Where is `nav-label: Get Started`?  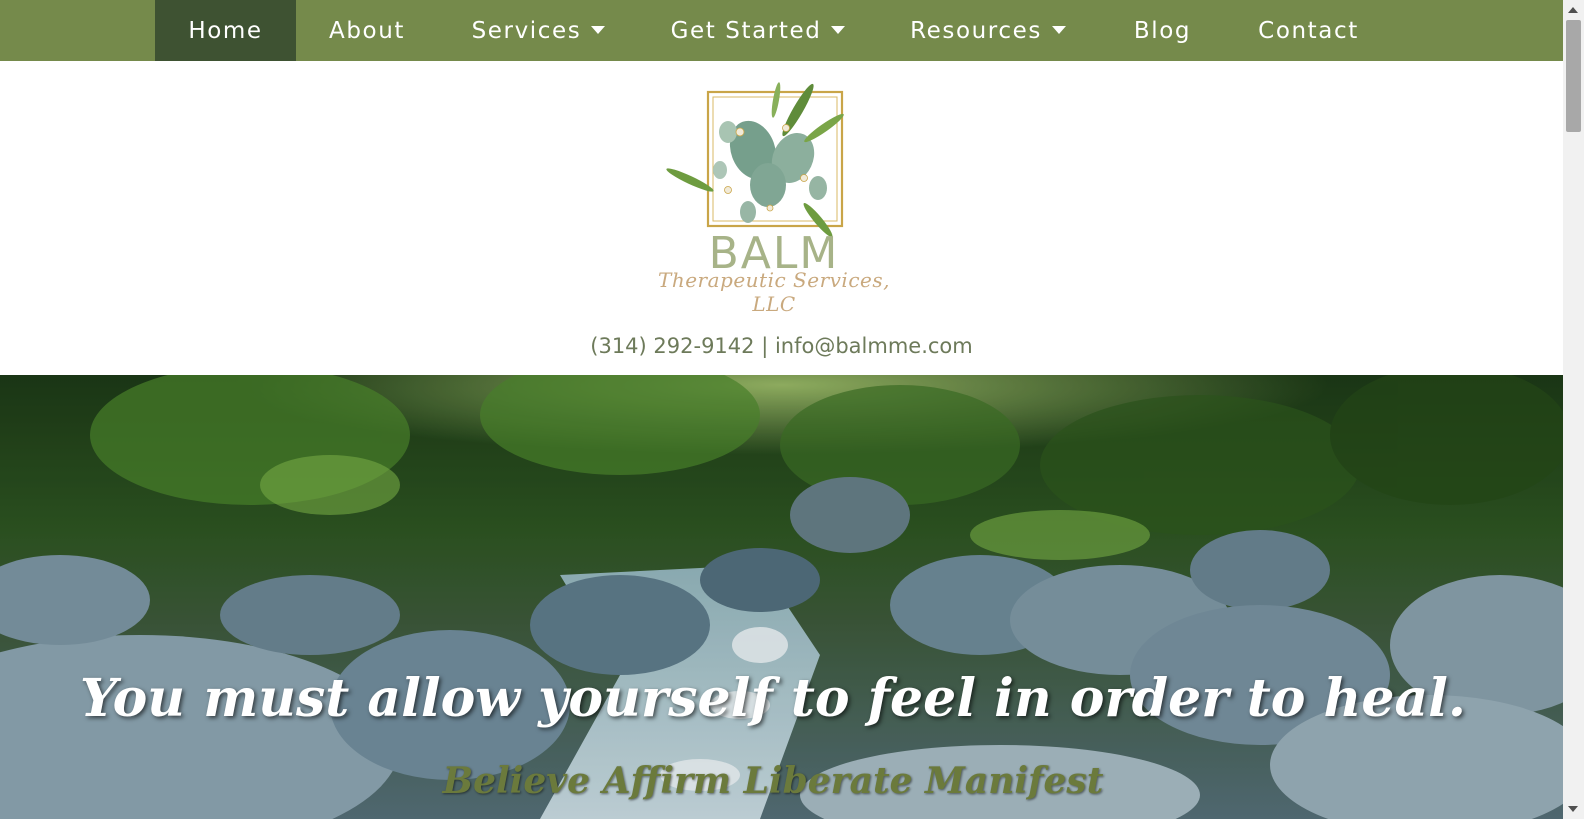
nav-label: Get Started is located at coordinates (746, 30).